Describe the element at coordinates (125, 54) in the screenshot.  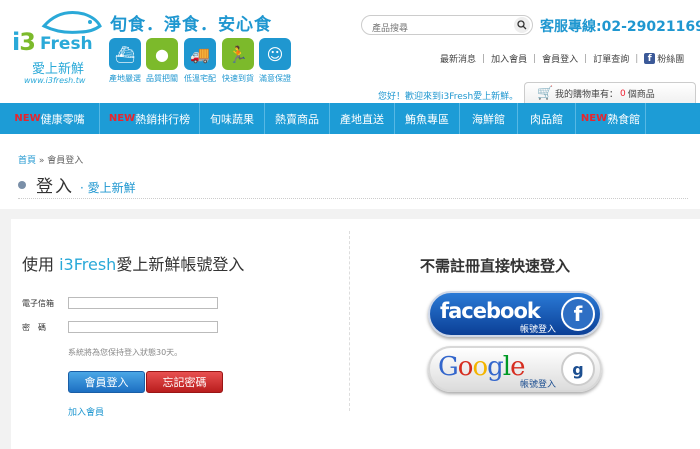
I see `farm-icon: ⛴` at that location.